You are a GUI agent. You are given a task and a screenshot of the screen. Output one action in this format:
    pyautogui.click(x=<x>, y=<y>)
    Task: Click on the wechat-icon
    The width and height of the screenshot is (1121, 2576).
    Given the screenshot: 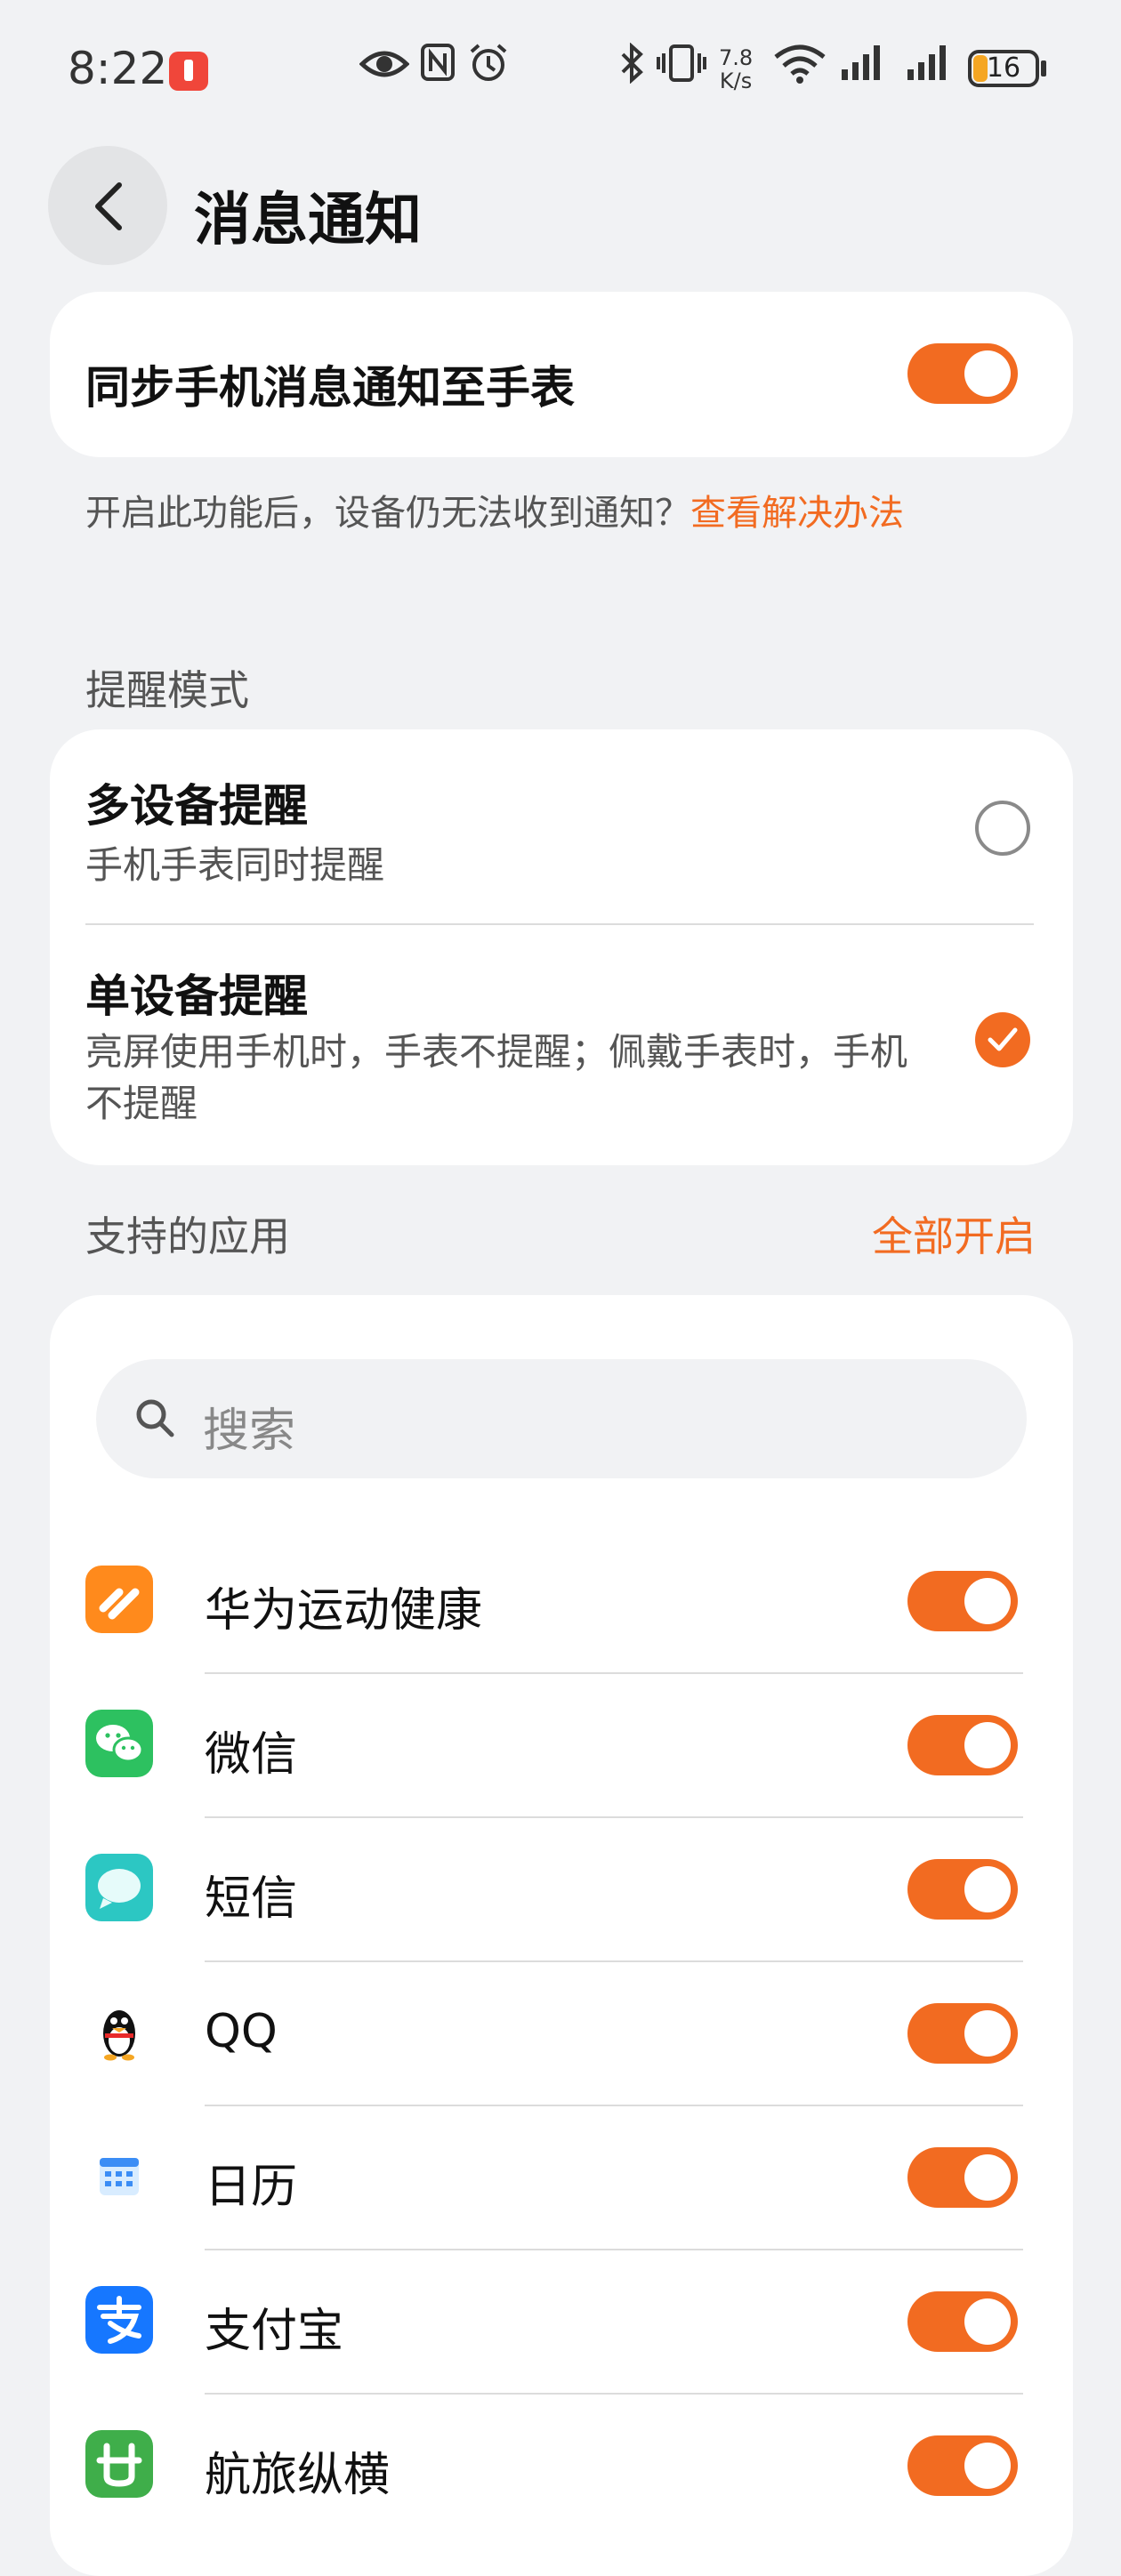 What is the action you would take?
    pyautogui.click(x=119, y=1743)
    